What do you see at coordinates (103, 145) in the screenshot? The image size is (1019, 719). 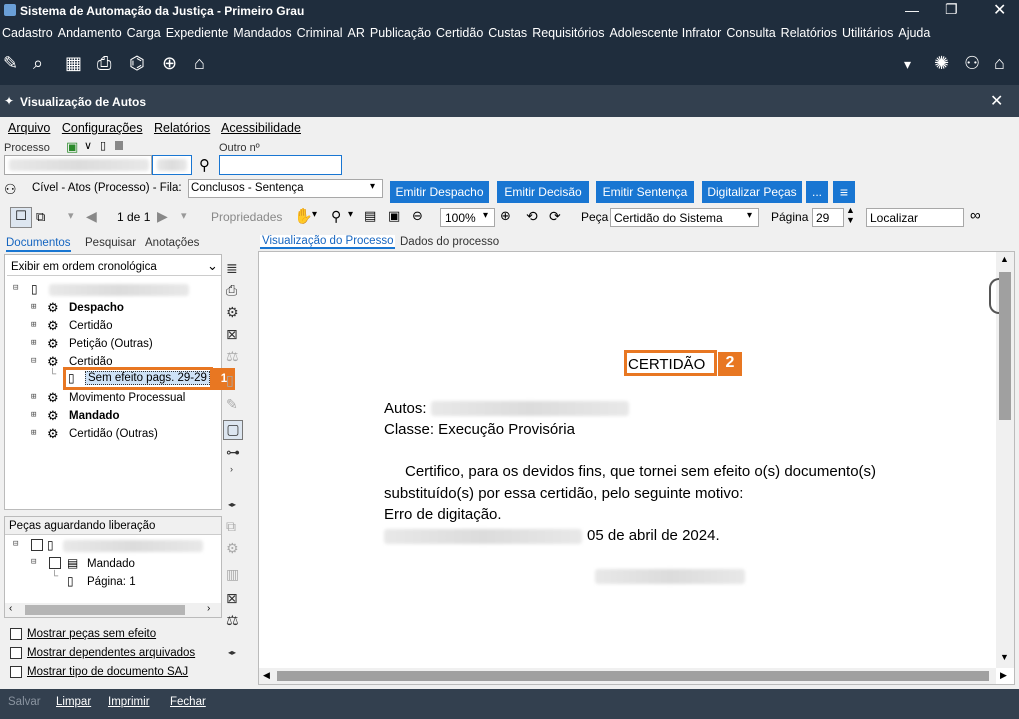 I see `info-icon: ▯` at bounding box center [103, 145].